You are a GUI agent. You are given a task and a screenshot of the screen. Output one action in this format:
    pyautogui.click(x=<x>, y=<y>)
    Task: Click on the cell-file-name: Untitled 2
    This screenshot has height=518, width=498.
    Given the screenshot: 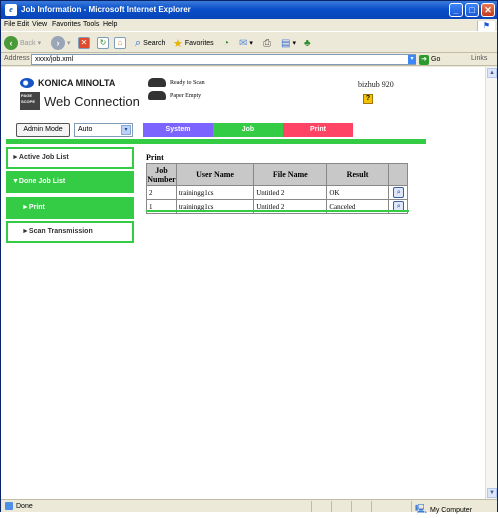 What is the action you would take?
    pyautogui.click(x=290, y=192)
    